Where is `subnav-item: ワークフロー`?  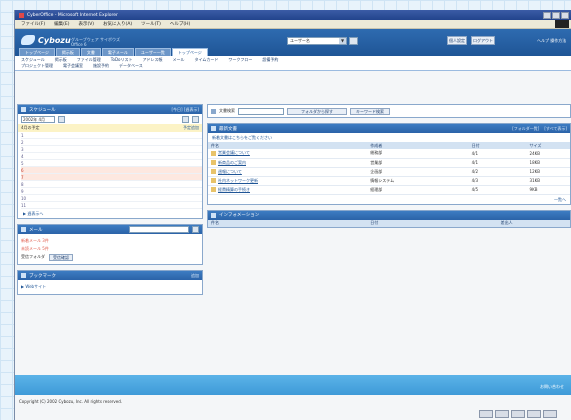
subnav-item: ワークフロー is located at coordinates (240, 60).